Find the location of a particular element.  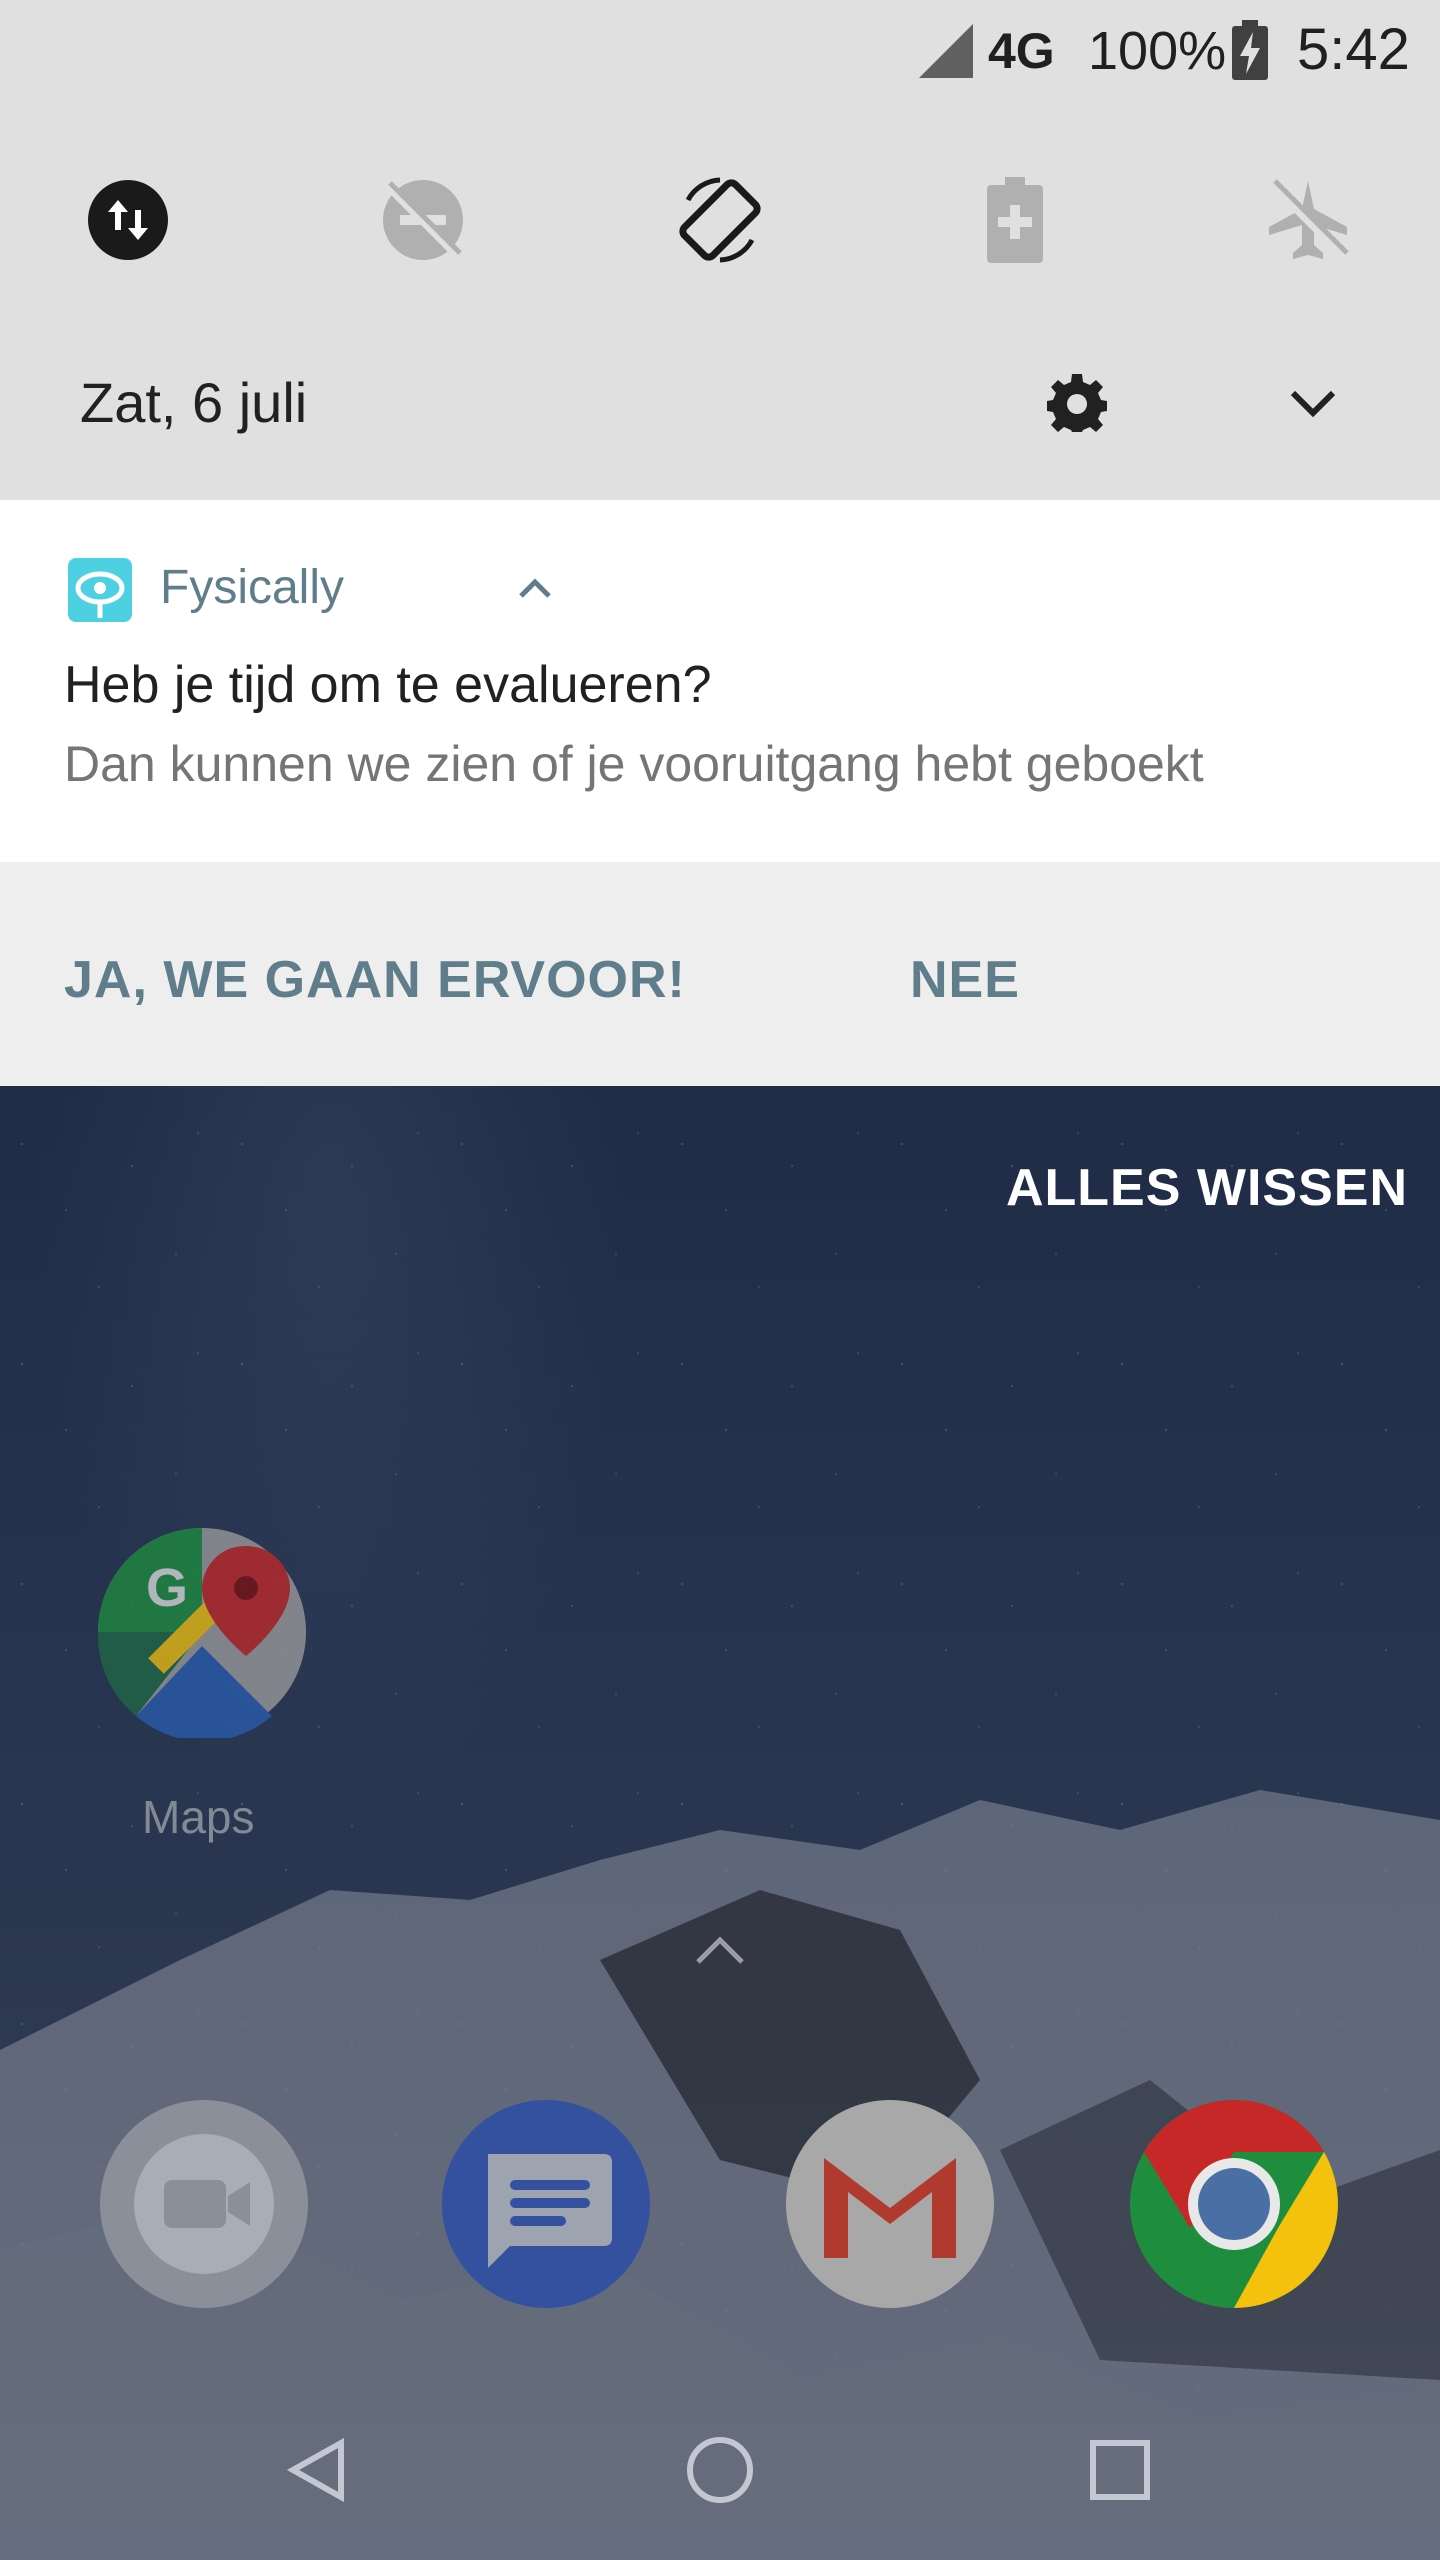

home-button is located at coordinates (720, 2470).